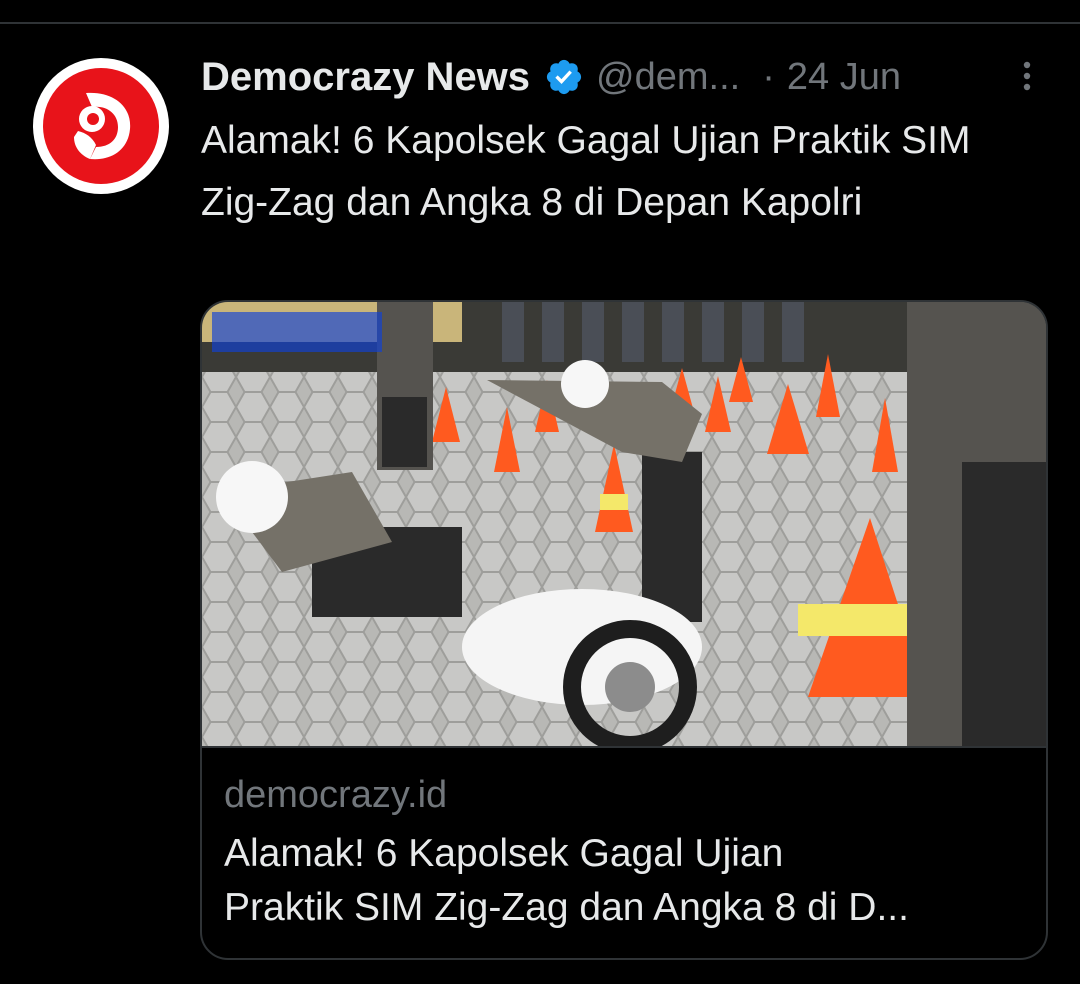 This screenshot has width=1080, height=984. What do you see at coordinates (540, 23) in the screenshot?
I see `top-divider` at bounding box center [540, 23].